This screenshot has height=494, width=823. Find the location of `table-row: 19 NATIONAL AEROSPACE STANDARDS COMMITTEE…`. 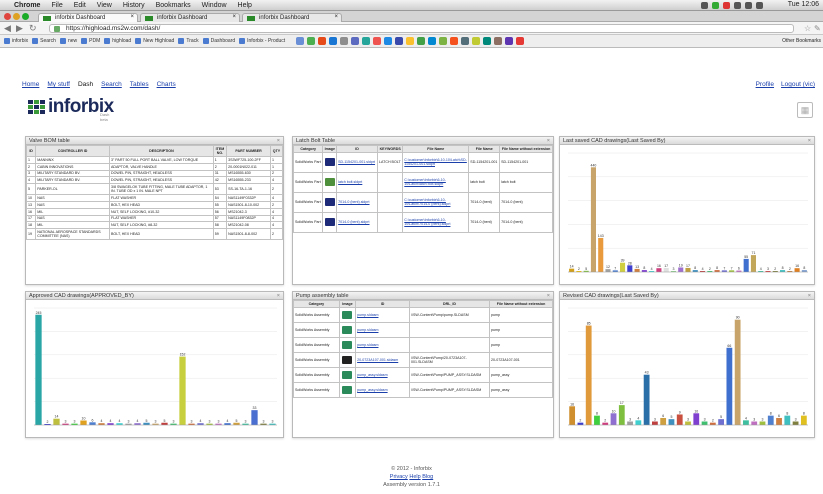

table-row: 19 NATIONAL AEROSPACE STANDARDS COMMITTEE… is located at coordinates (154, 234).